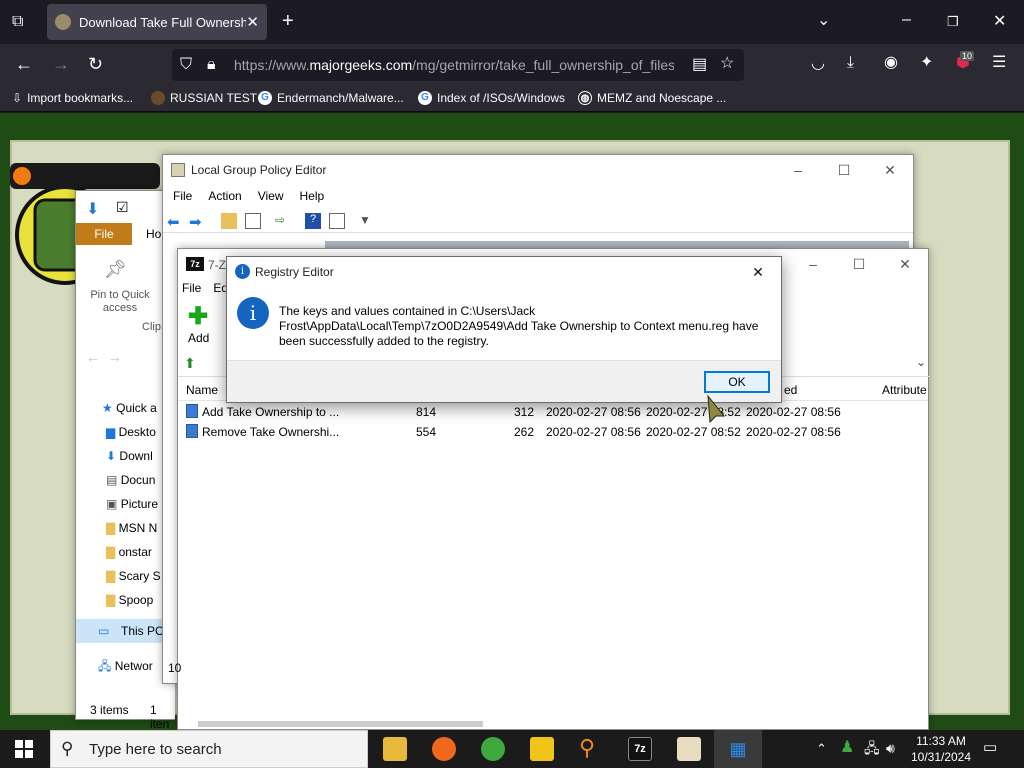 This screenshot has height=768, width=1024. What do you see at coordinates (252, 22) in the screenshot?
I see `tab-close-icon: ✕` at bounding box center [252, 22].